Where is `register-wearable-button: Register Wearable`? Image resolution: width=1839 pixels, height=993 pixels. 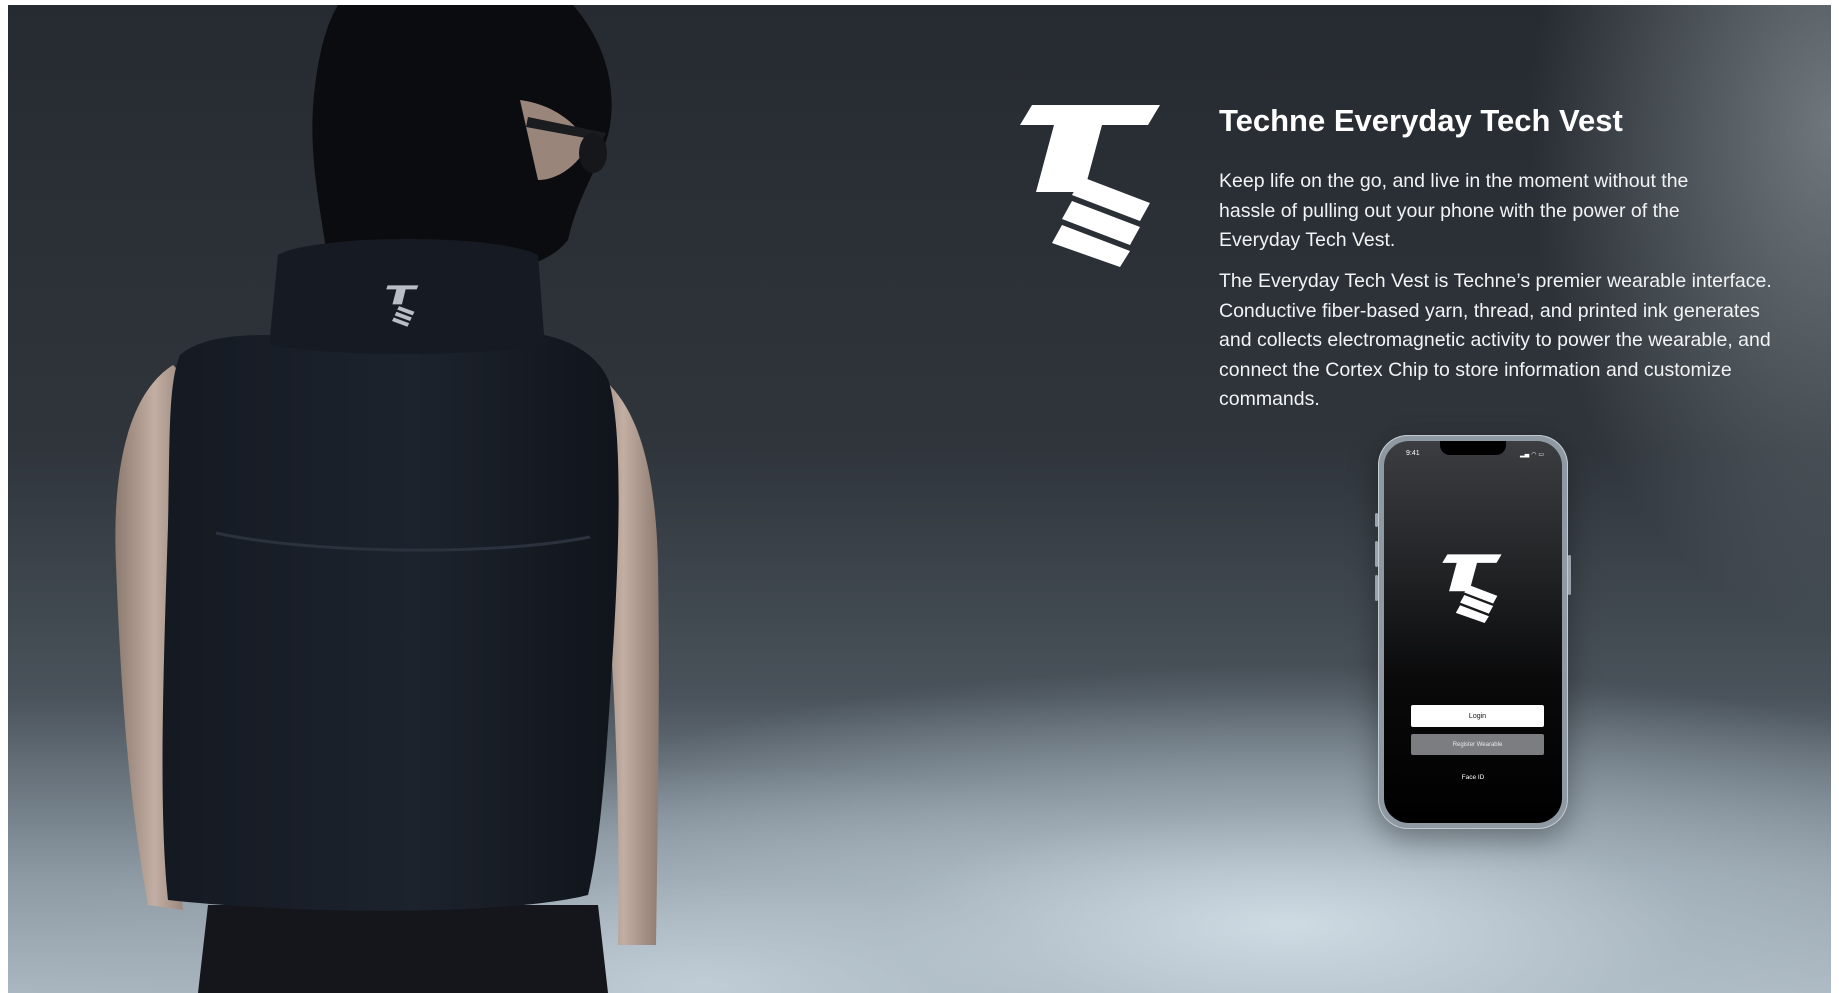 register-wearable-button: Register Wearable is located at coordinates (1477, 744).